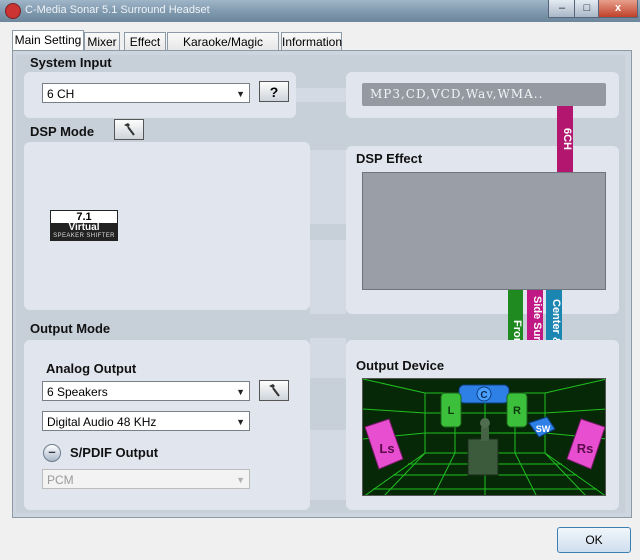 The width and height of the screenshot is (640, 560). Describe the element at coordinates (13, 11) in the screenshot. I see `app-icon` at that location.